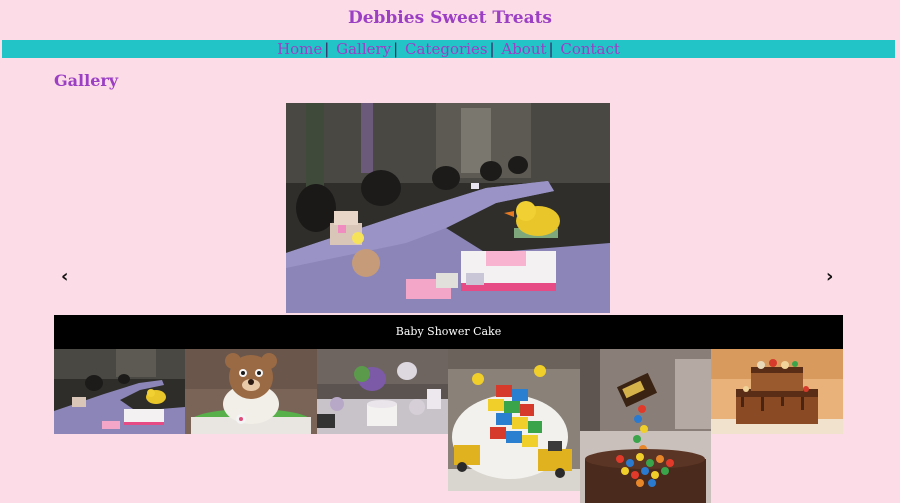 The image size is (900, 503). I want to click on thumbnail-mm-candy-cake, so click(645, 426).